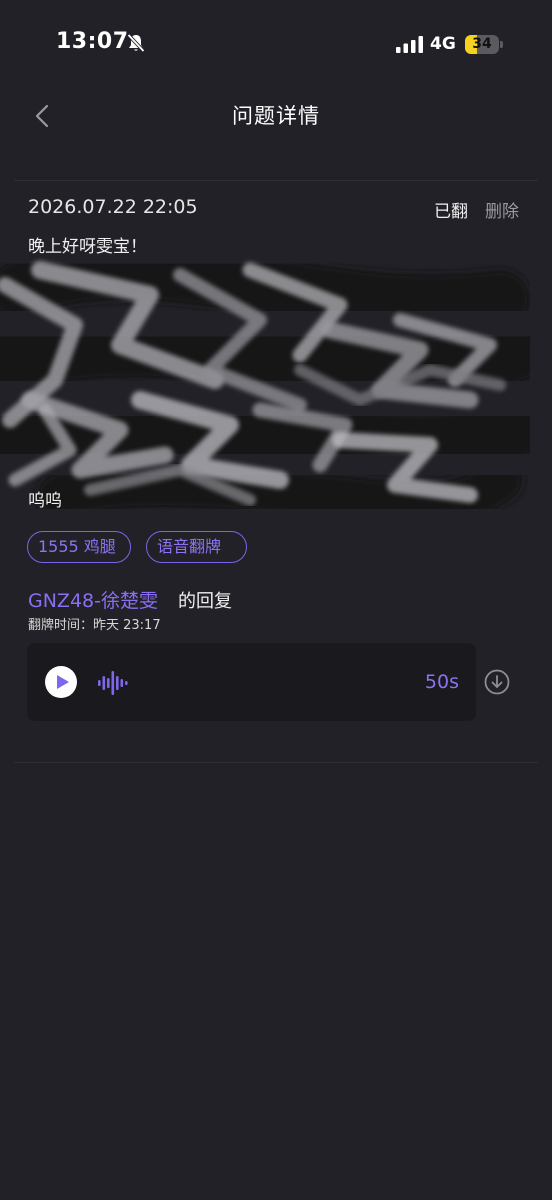 This screenshot has width=552, height=1200. I want to click on voice-duration: 50s, so click(441, 682).